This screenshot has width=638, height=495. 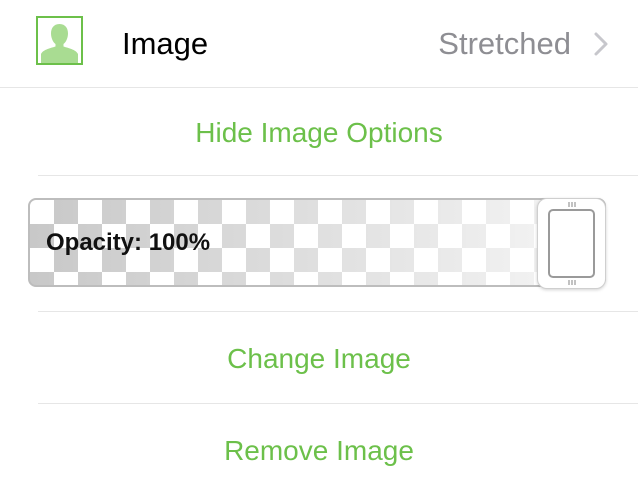 I want to click on remove-image-button: Remove Image, so click(x=319, y=451).